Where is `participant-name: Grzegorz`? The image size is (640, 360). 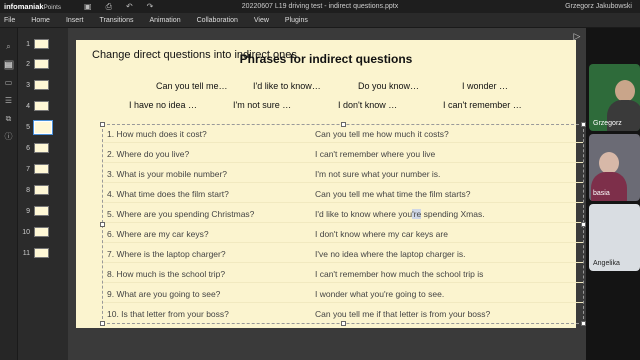
participant-name: Grzegorz is located at coordinates (607, 123).